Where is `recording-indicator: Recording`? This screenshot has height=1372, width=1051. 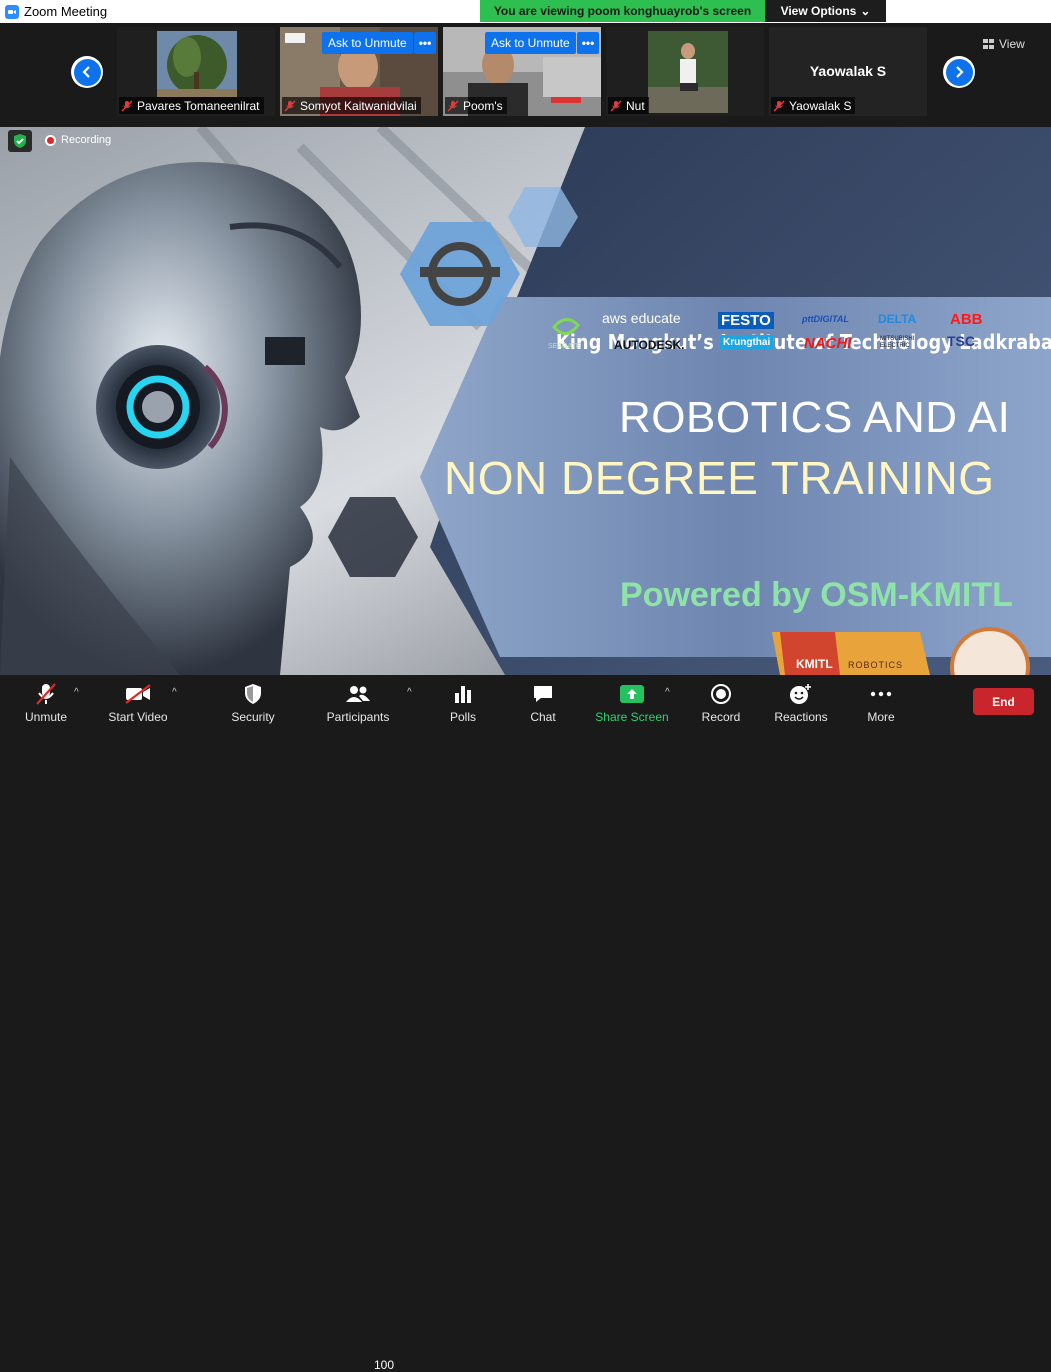
recording-indicator: Recording is located at coordinates (78, 140).